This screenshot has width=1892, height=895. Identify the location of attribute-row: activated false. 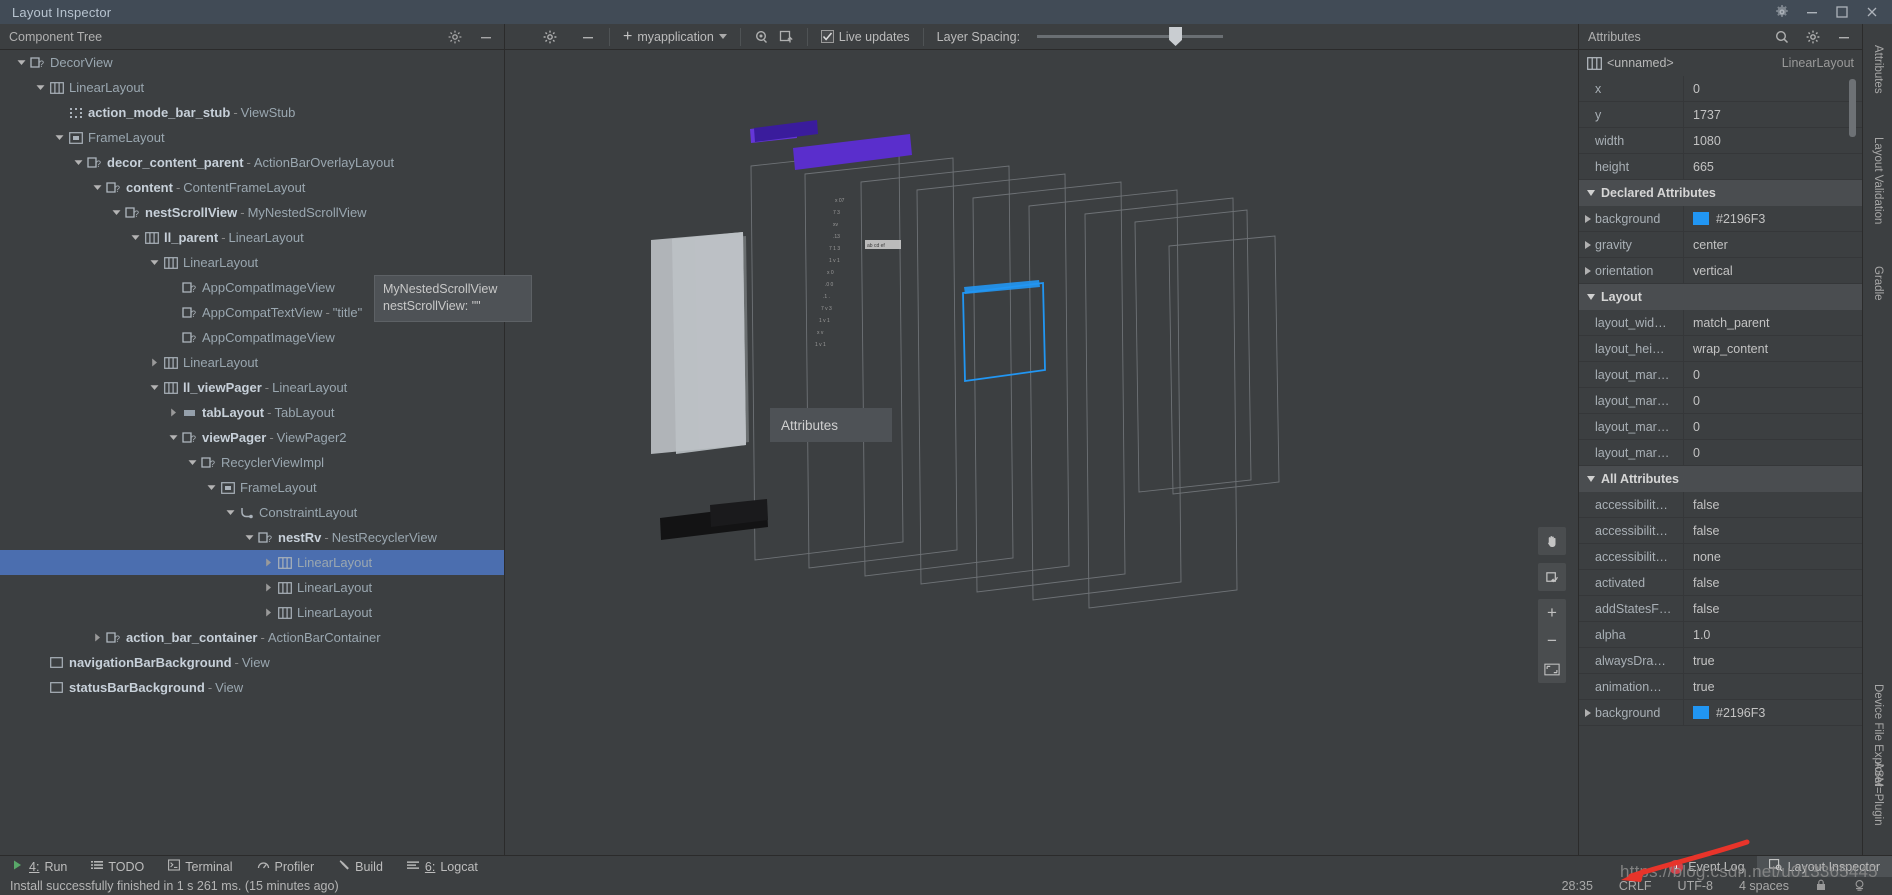
(1720, 582).